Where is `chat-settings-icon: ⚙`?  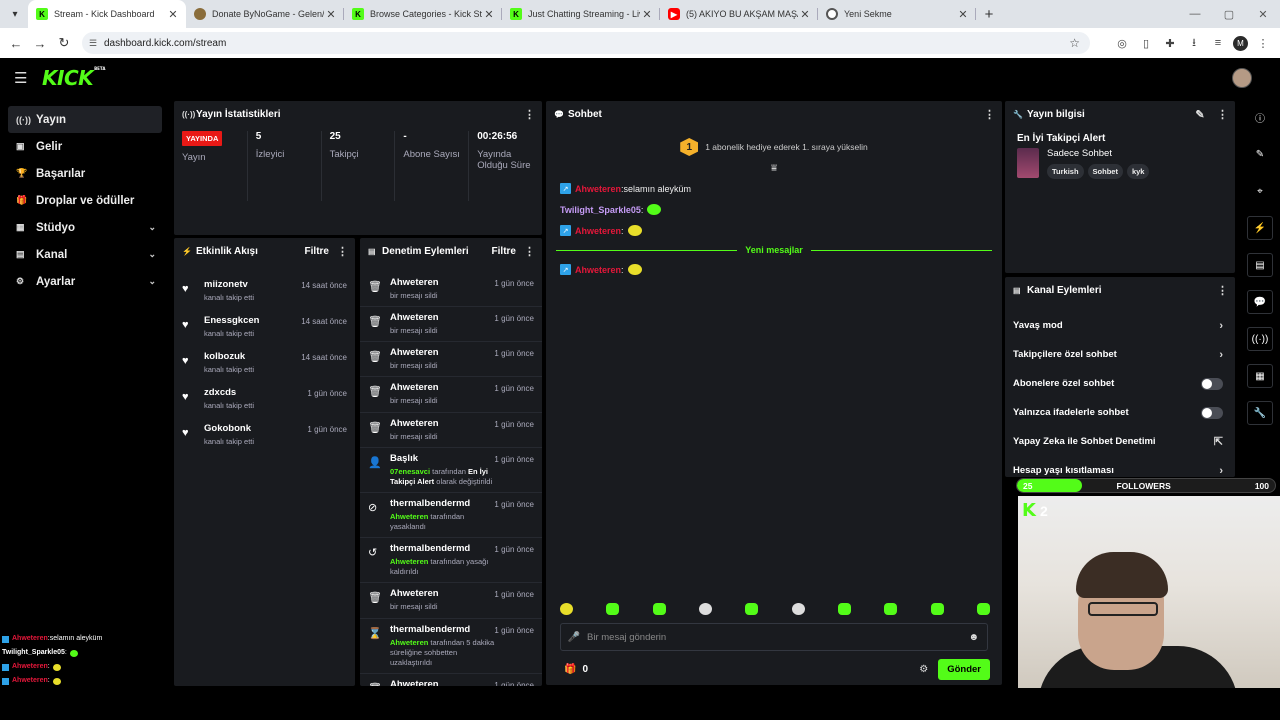
chat-settings-icon: ⚙ is located at coordinates (923, 669).